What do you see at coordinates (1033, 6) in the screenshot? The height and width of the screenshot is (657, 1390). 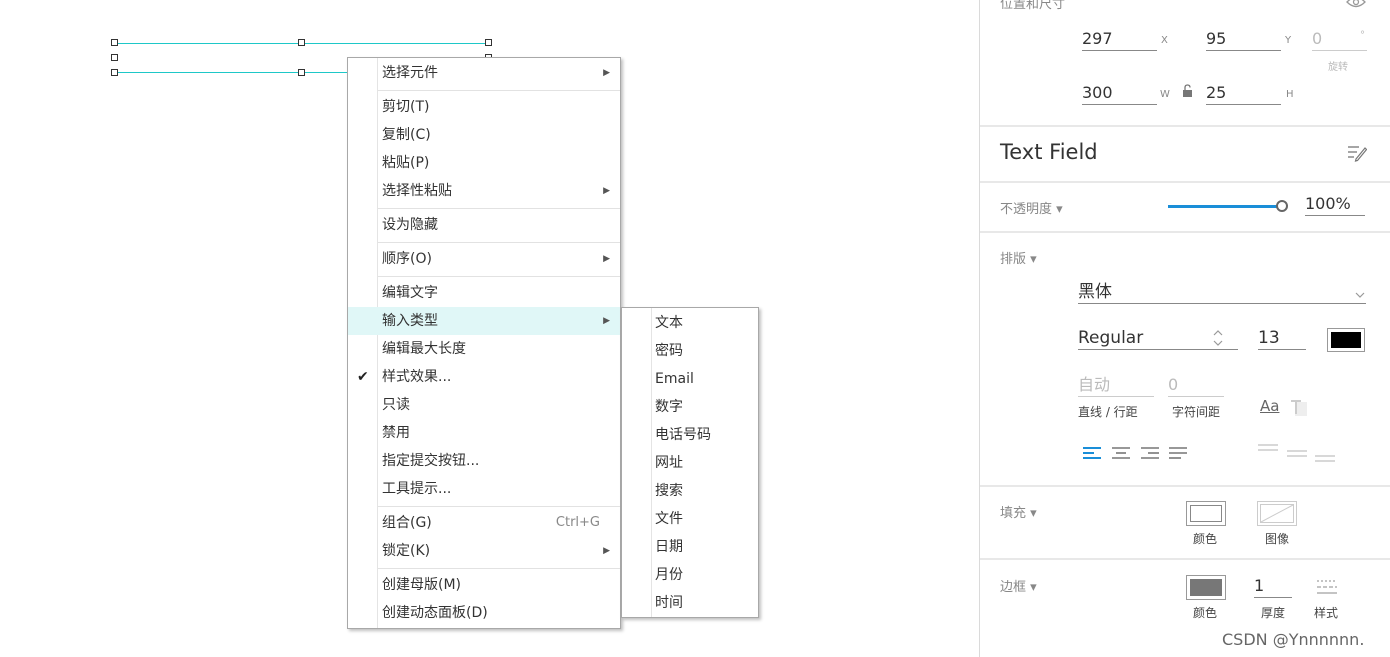 I see `section-title-position: 位置和尺寸` at bounding box center [1033, 6].